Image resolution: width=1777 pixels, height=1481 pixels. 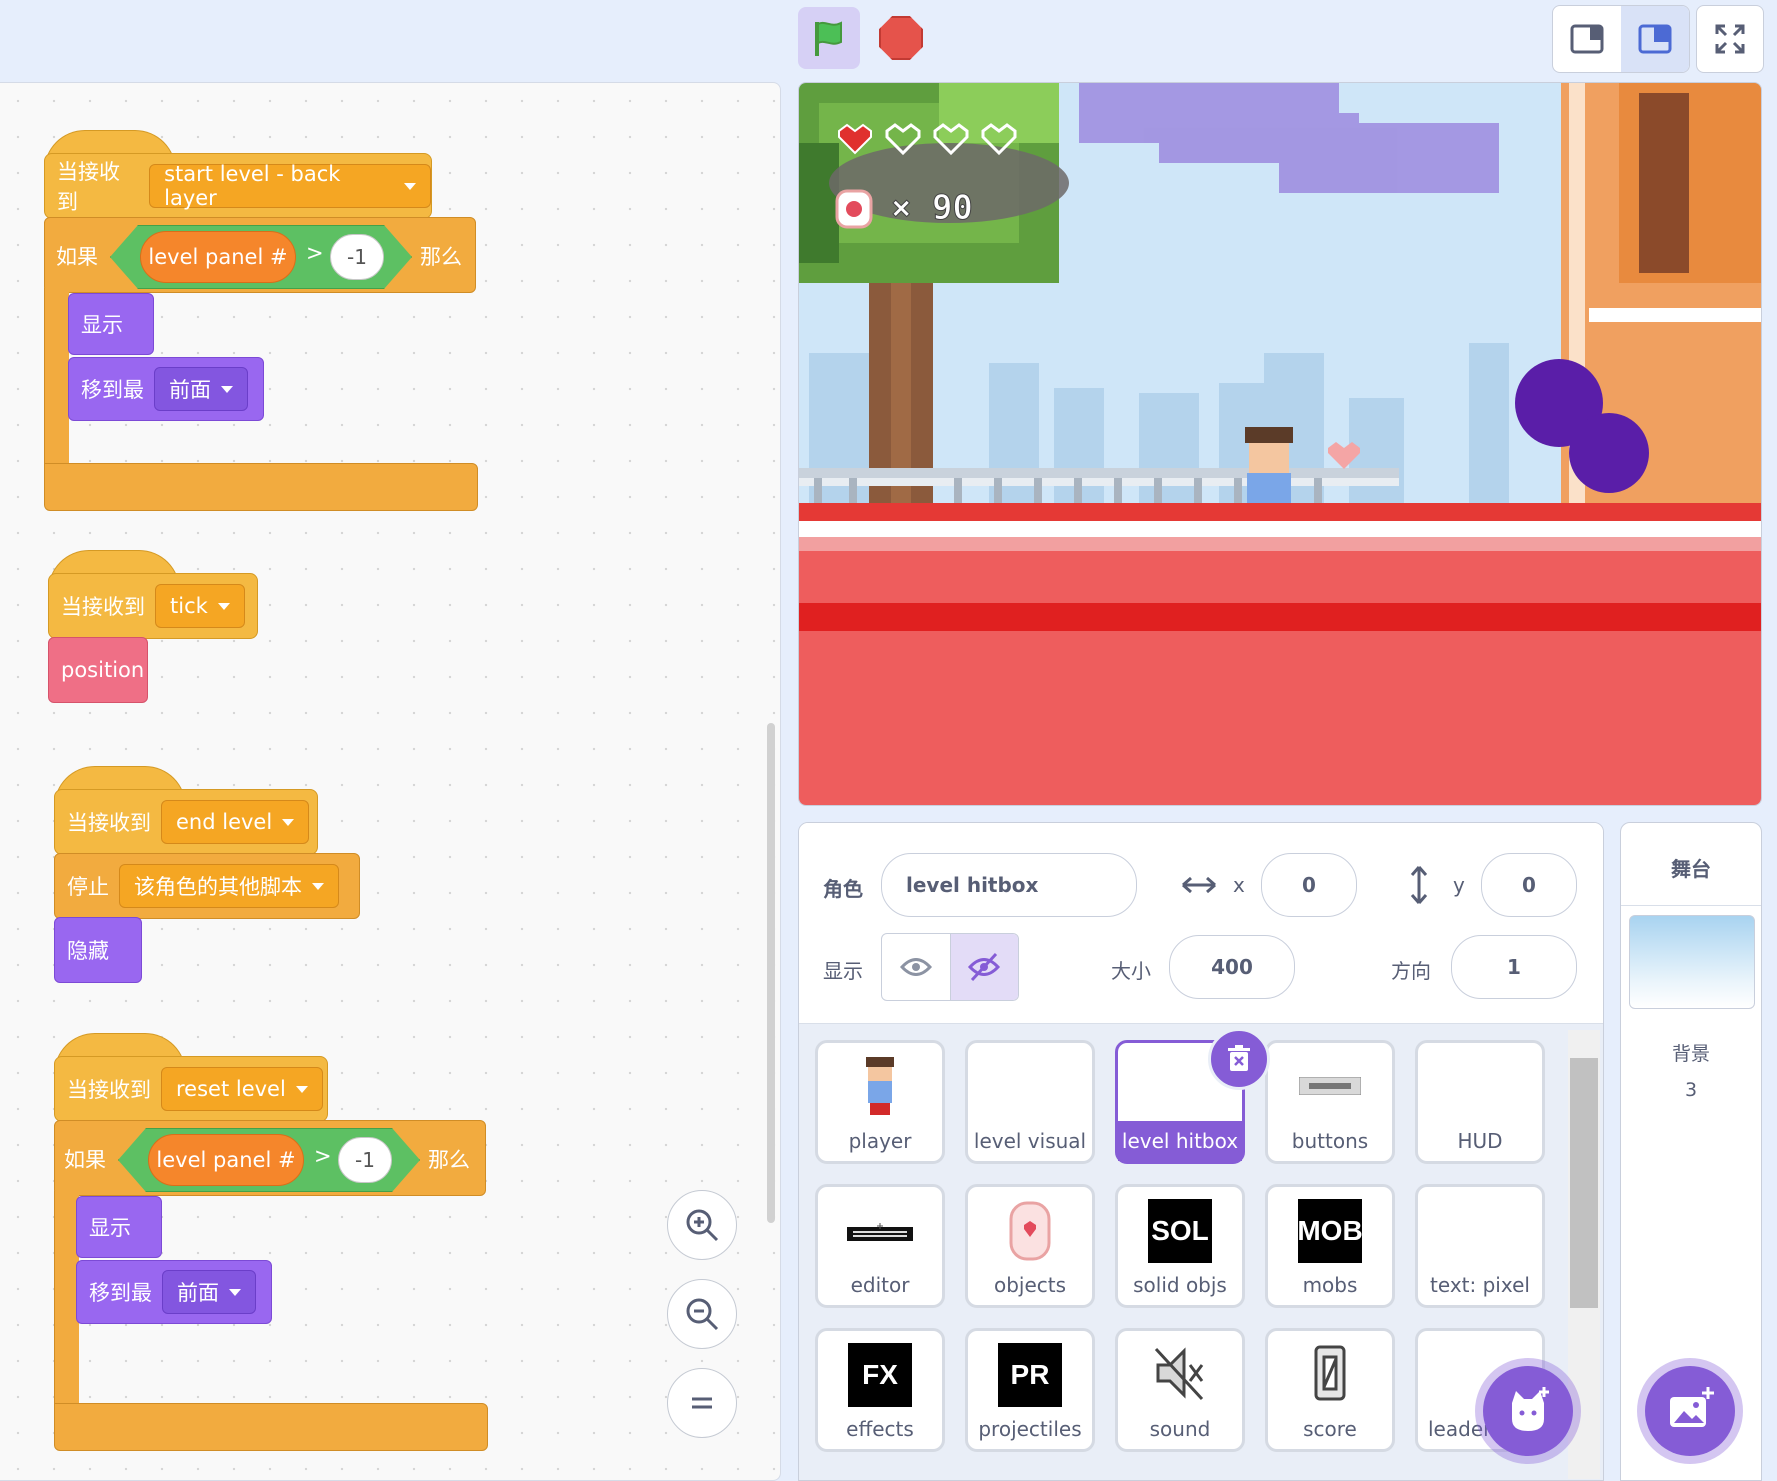 I want to click on when-receive-block: 当接收到 reset level, so click(x=191, y=1089).